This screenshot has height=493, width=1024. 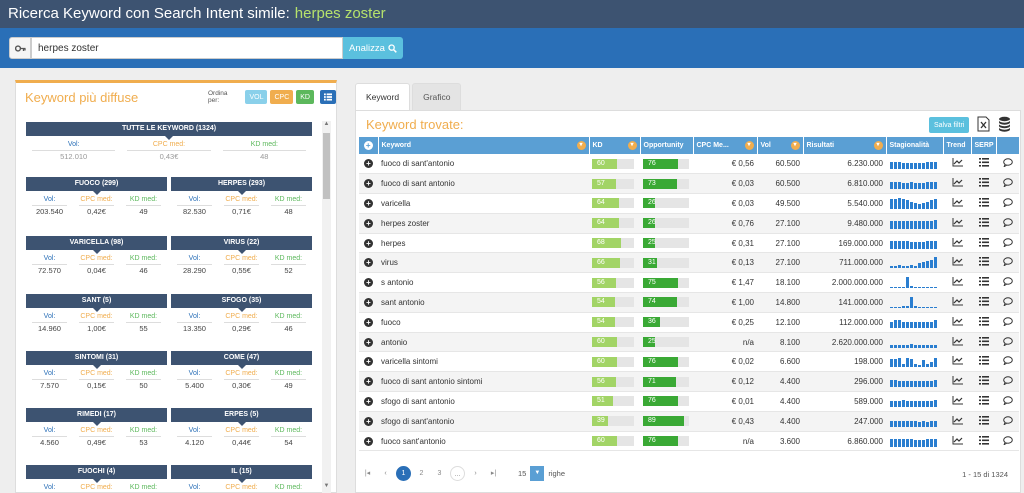 What do you see at coordinates (483, 322) in the screenshot?
I see `keyword-cell: fuoco` at bounding box center [483, 322].